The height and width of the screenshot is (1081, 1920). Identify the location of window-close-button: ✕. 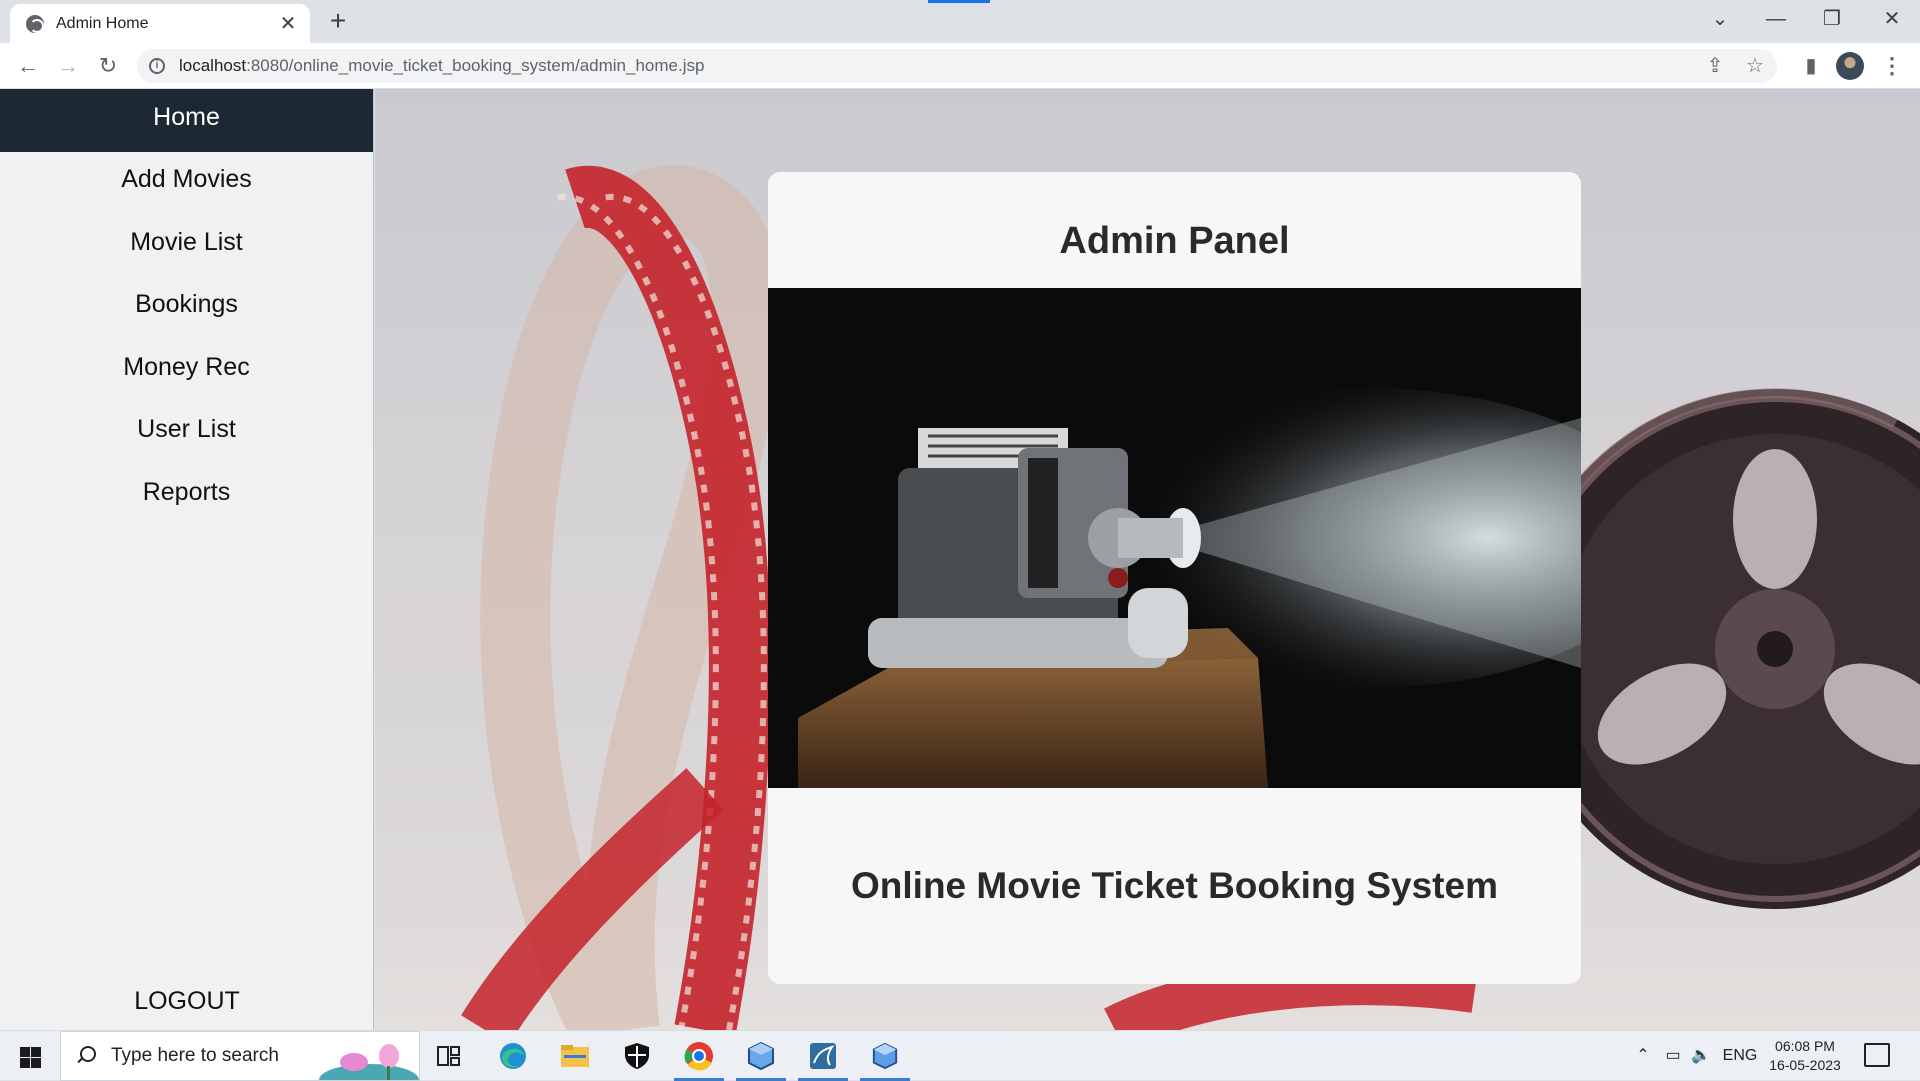
(1892, 20).